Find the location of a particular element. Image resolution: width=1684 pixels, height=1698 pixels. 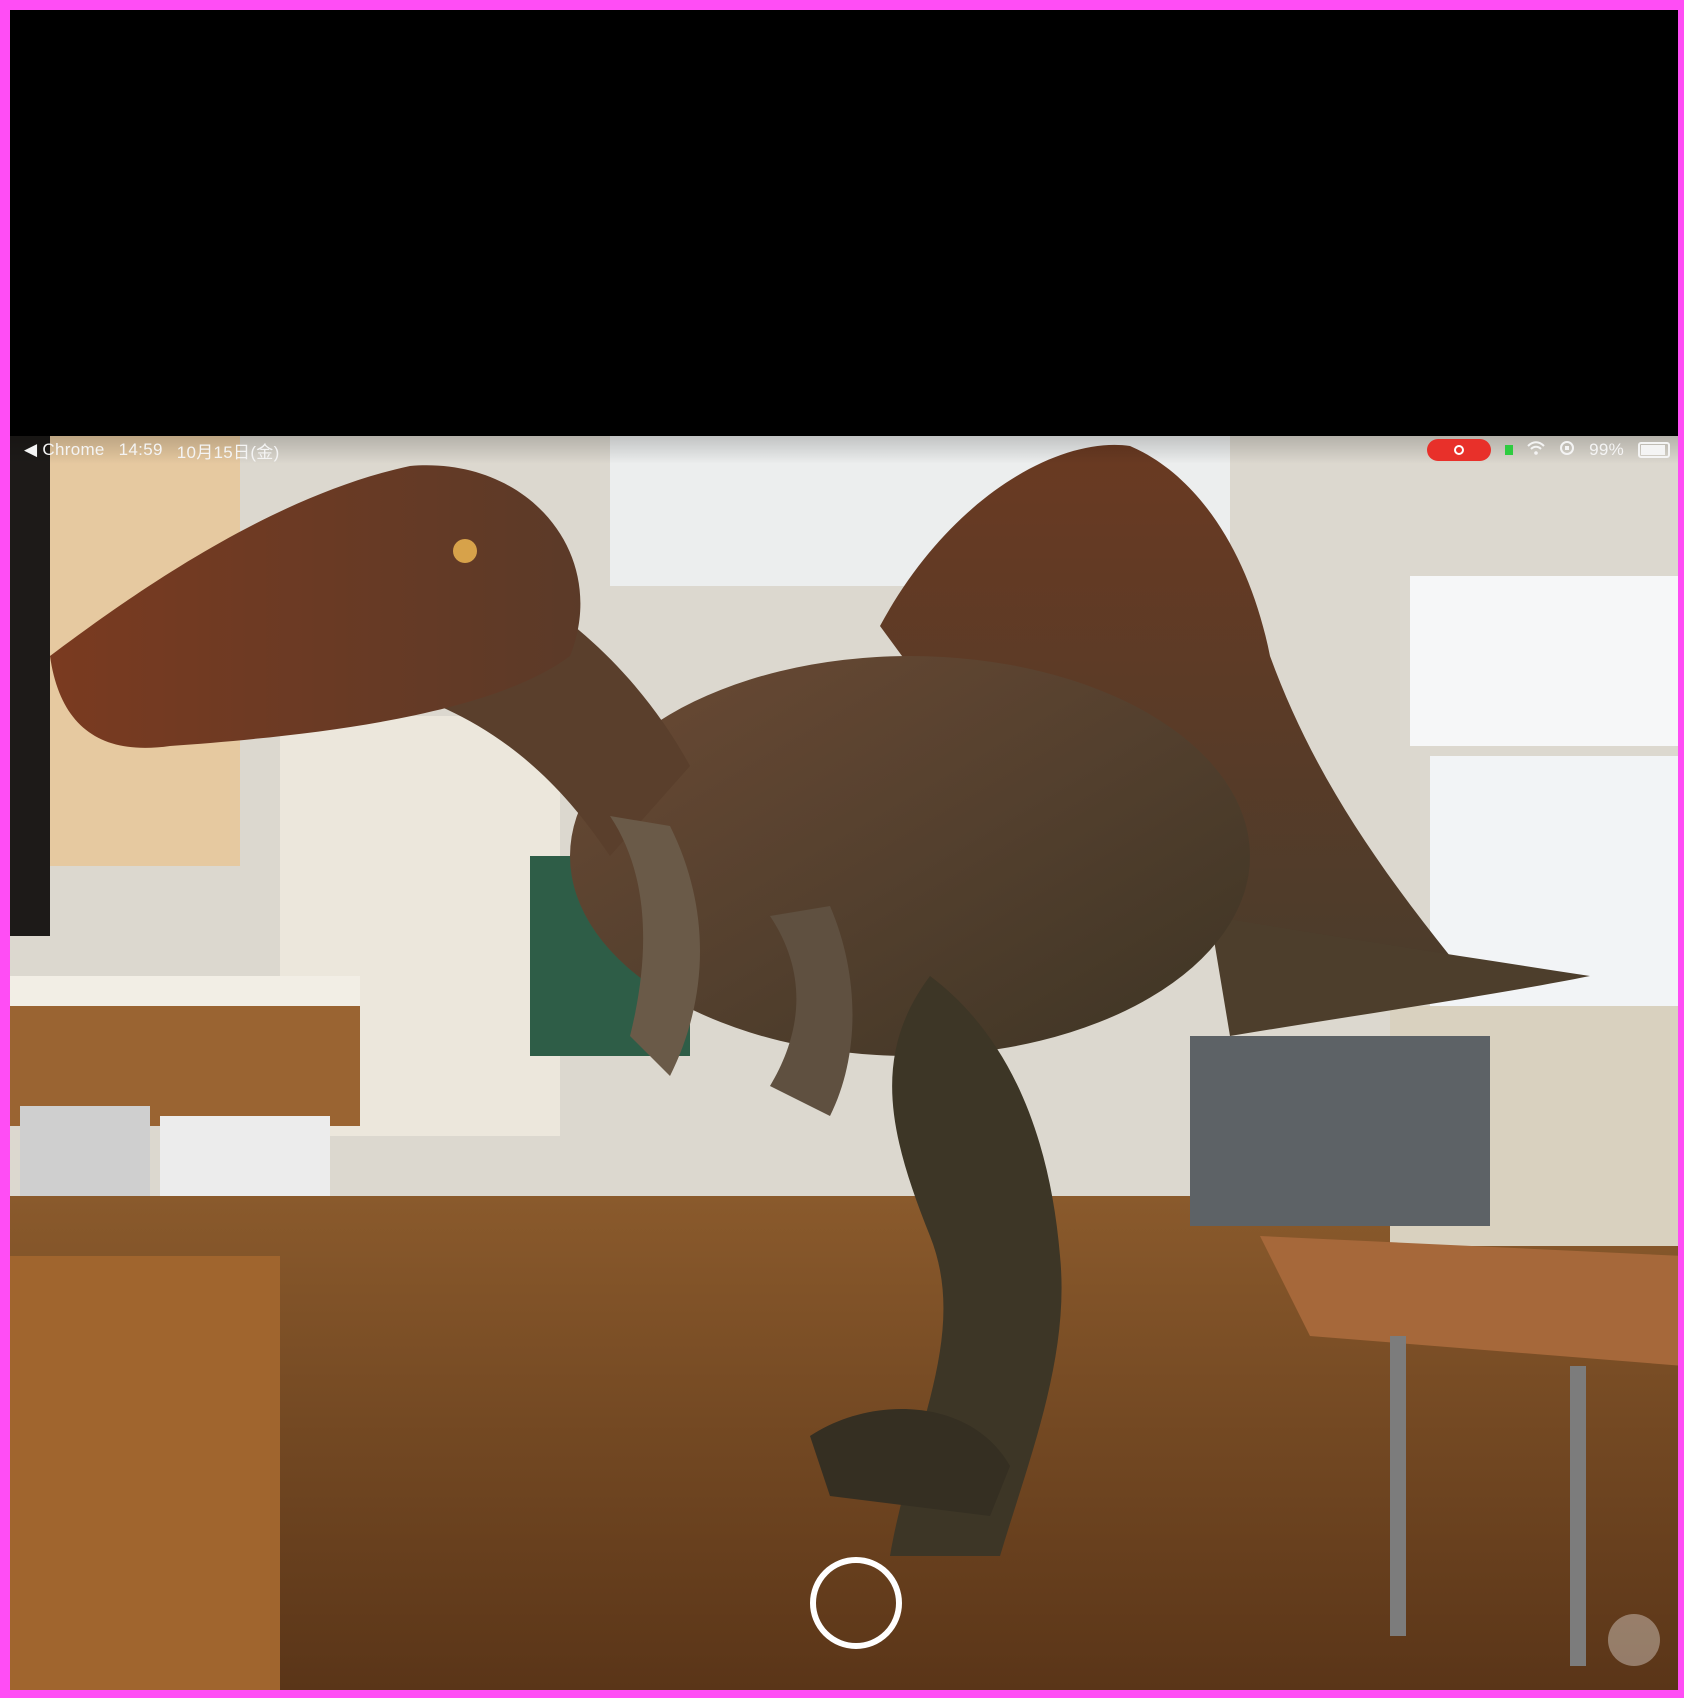

capture-button is located at coordinates (856, 1603).